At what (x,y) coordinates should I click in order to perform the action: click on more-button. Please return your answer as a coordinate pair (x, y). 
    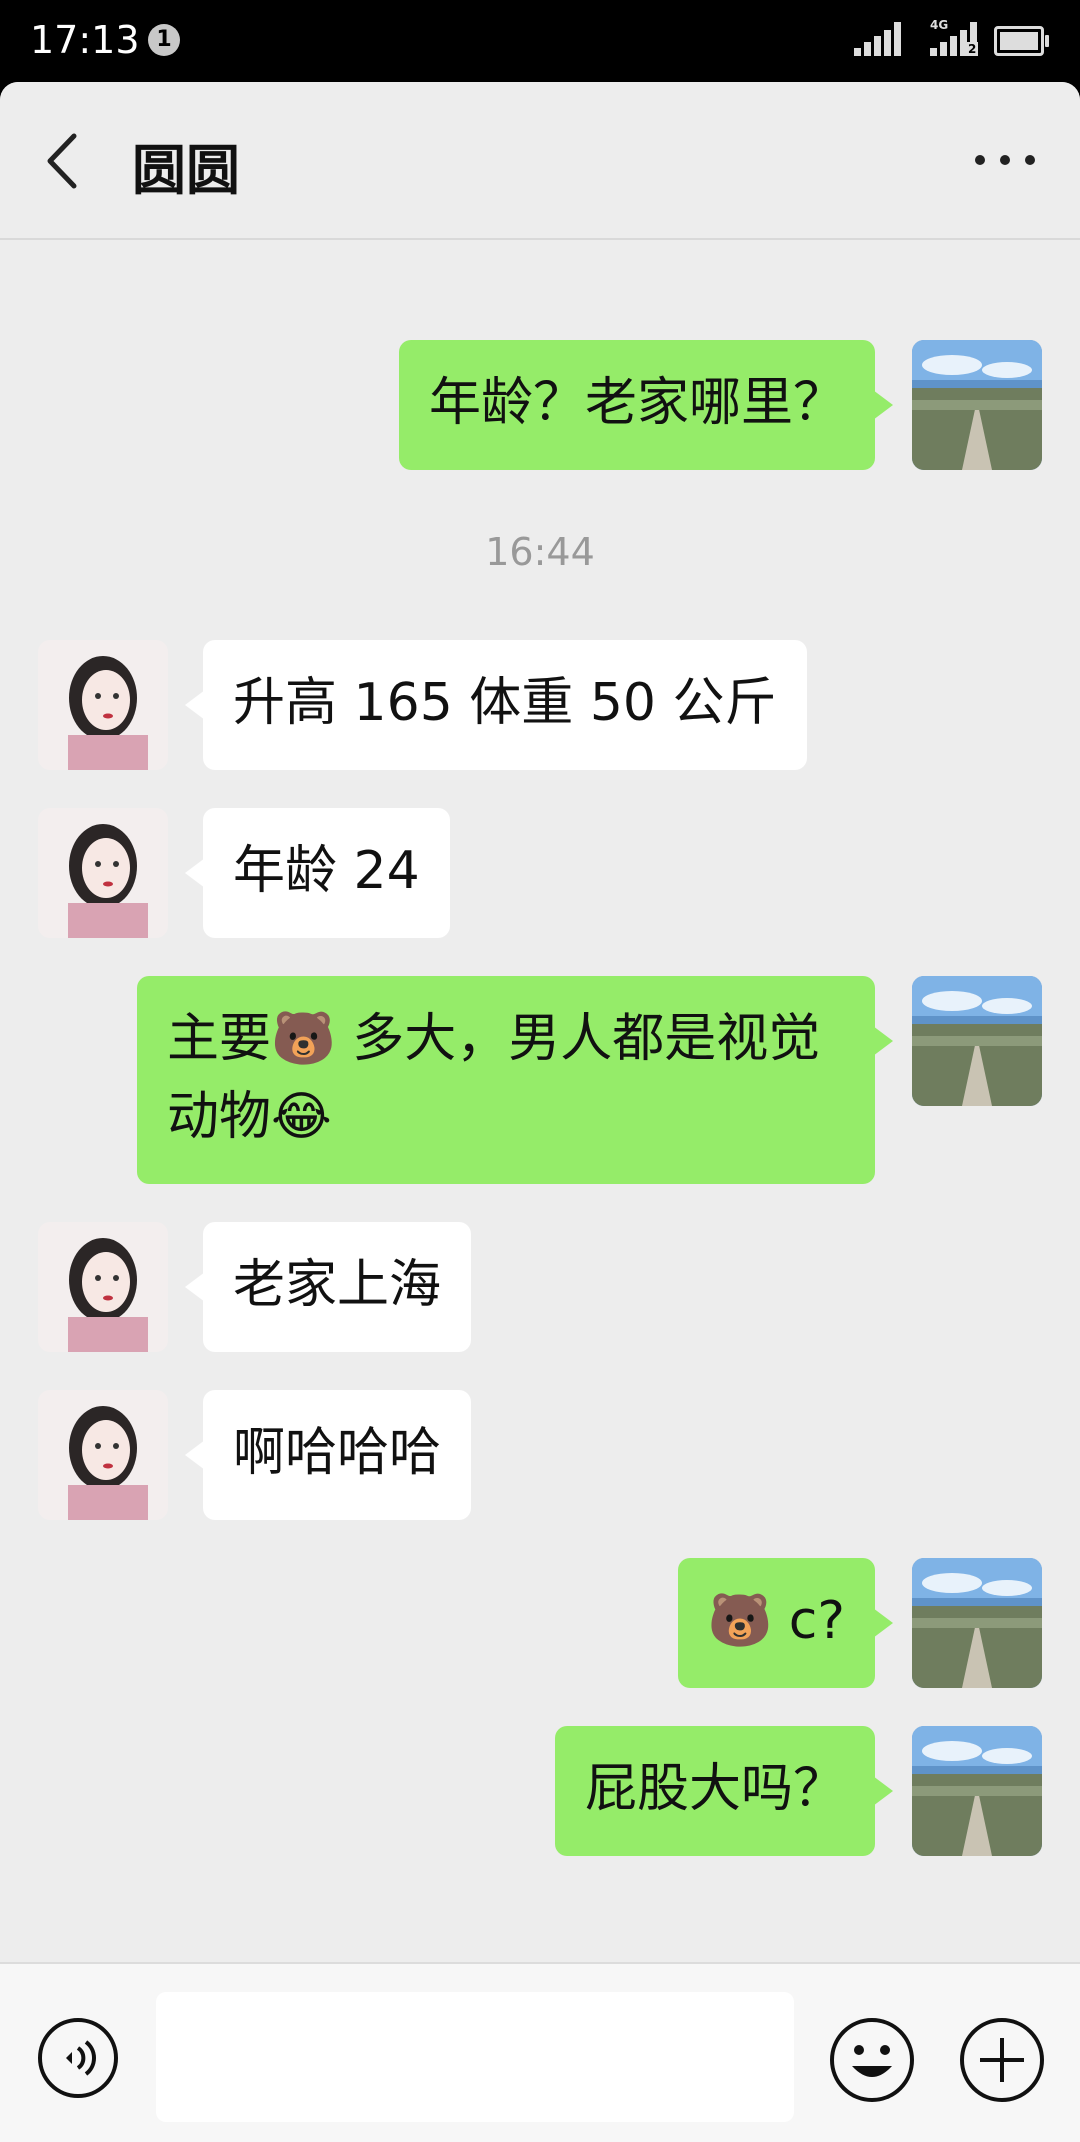
    Looking at the image, I should click on (1005, 160).